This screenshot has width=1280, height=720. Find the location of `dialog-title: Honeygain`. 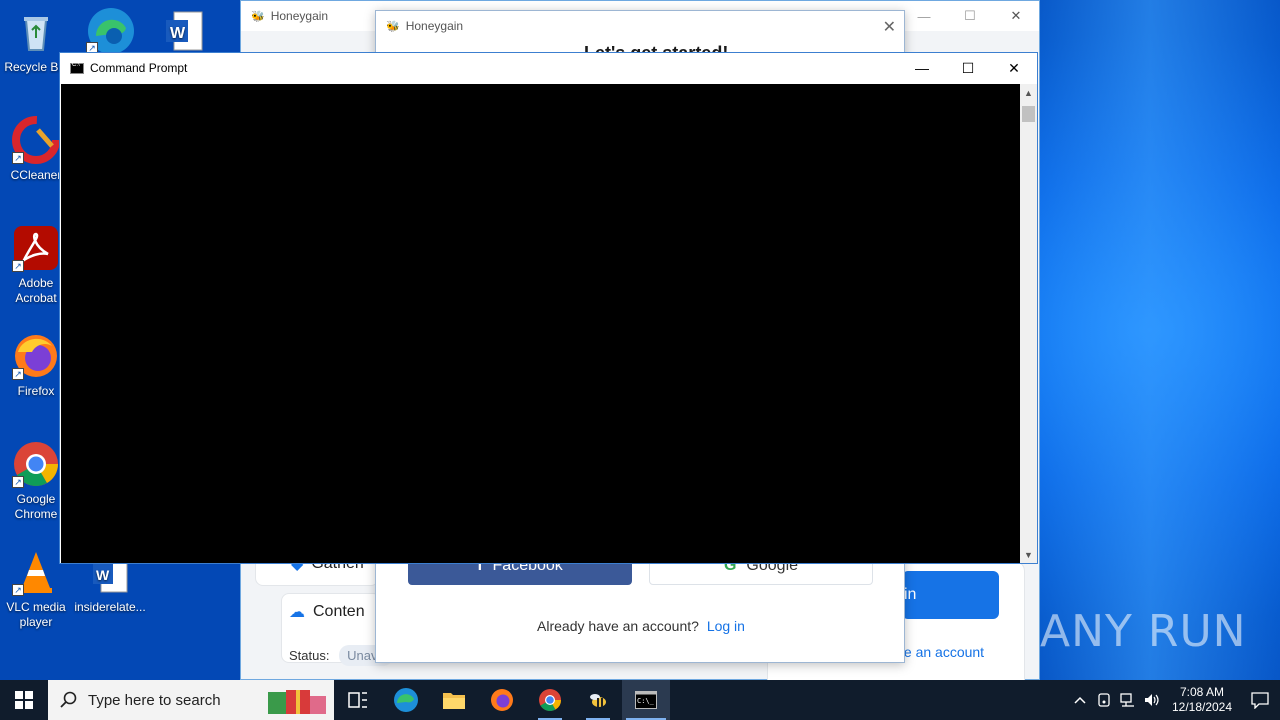

dialog-title: Honeygain is located at coordinates (434, 26).